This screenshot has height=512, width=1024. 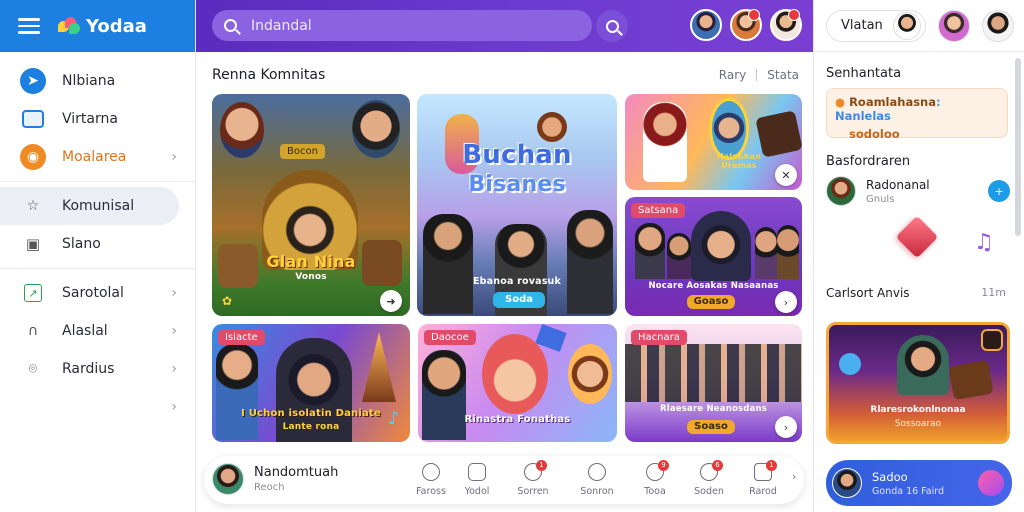 What do you see at coordinates (717, 465) in the screenshot?
I see `notification-badge: 6` at bounding box center [717, 465].